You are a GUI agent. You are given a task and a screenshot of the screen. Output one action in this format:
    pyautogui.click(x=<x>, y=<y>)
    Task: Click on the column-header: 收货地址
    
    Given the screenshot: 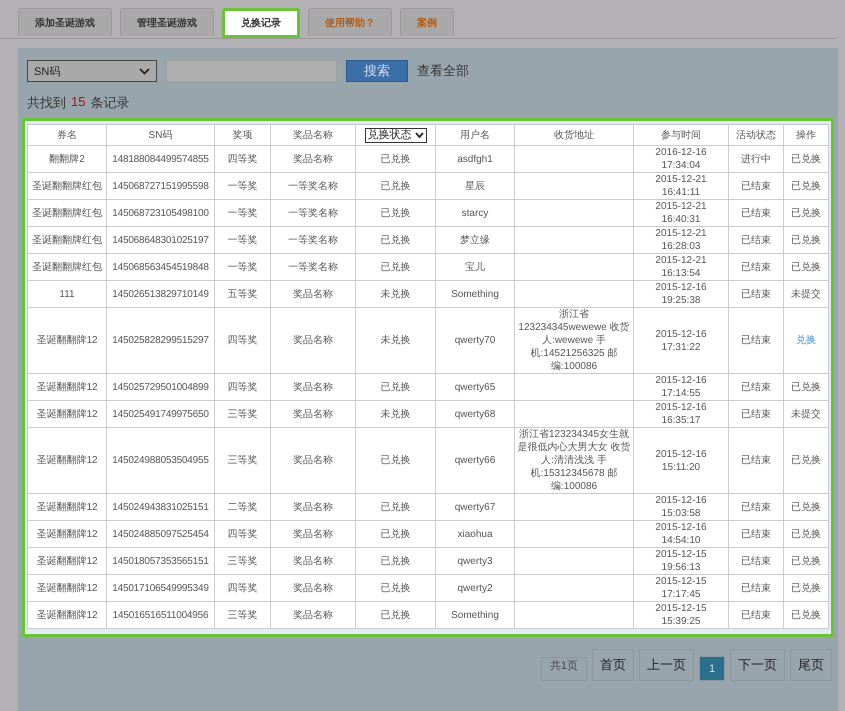 What is the action you would take?
    pyautogui.click(x=574, y=135)
    